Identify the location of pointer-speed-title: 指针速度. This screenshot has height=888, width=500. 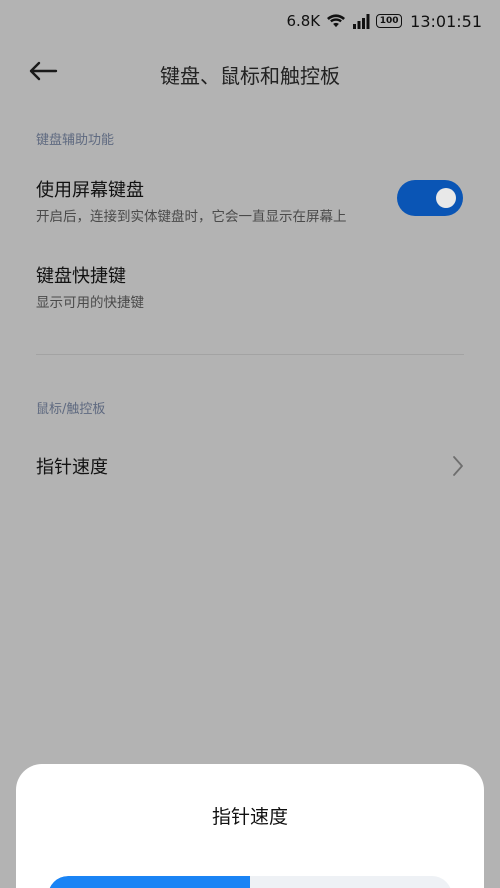
(72, 467).